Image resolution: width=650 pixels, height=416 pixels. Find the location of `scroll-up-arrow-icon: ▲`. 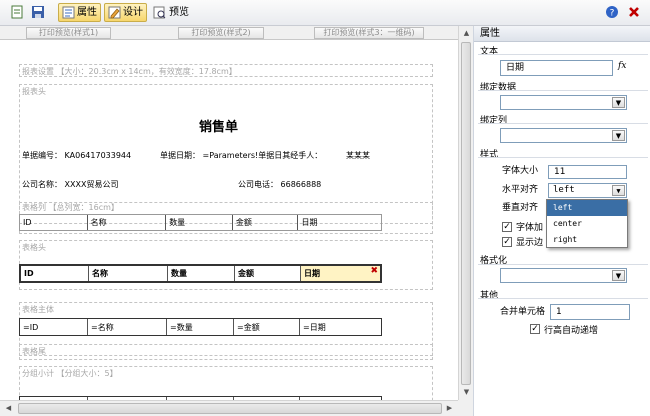

scroll-up-arrow-icon: ▲ is located at coordinates (466, 33).